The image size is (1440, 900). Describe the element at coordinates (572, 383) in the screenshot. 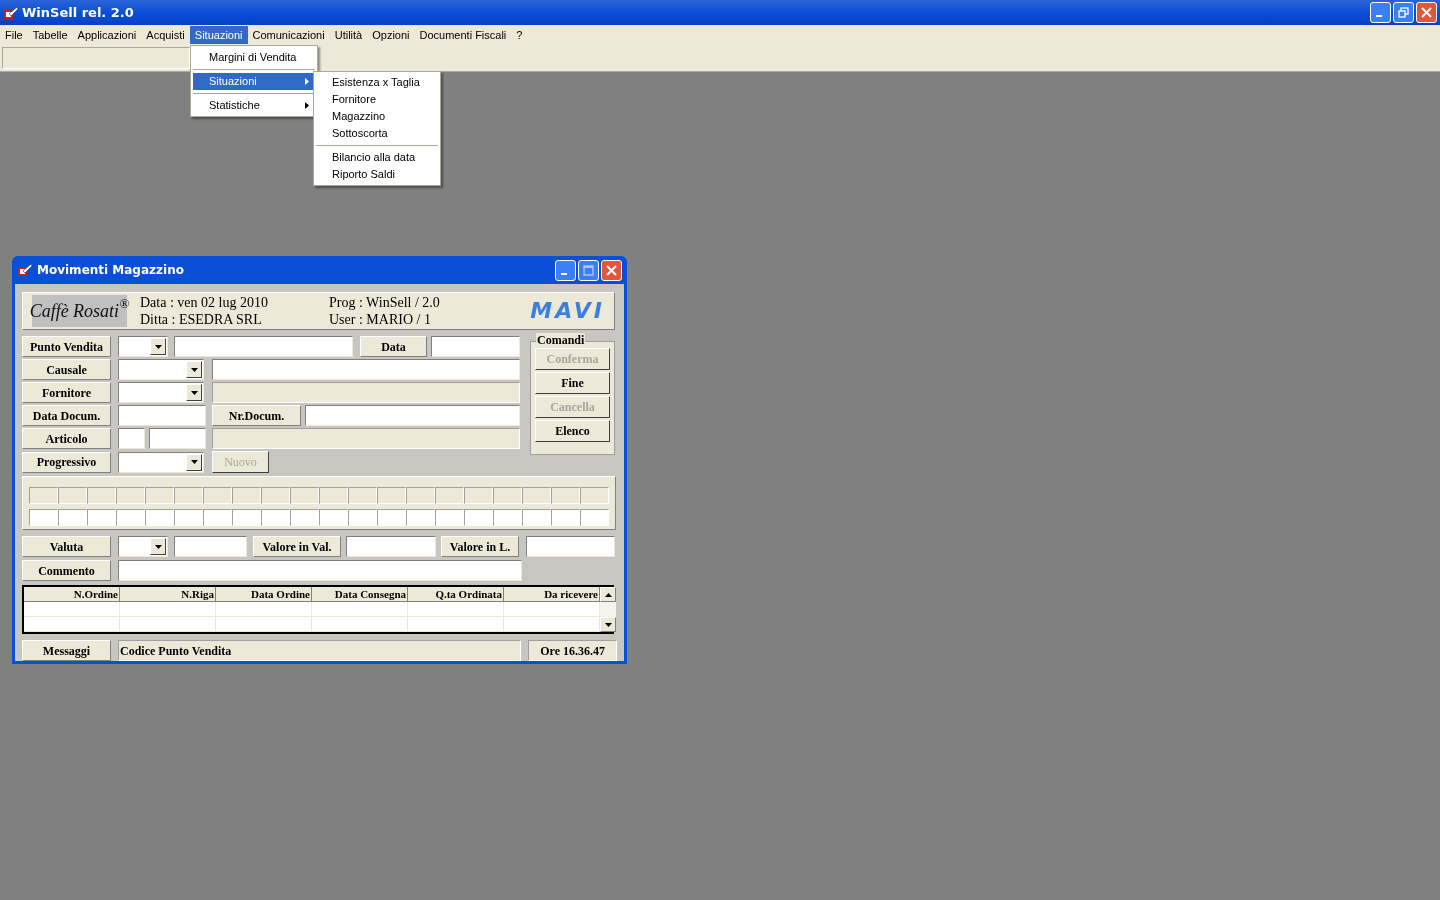

I see `command-button: Fine` at that location.